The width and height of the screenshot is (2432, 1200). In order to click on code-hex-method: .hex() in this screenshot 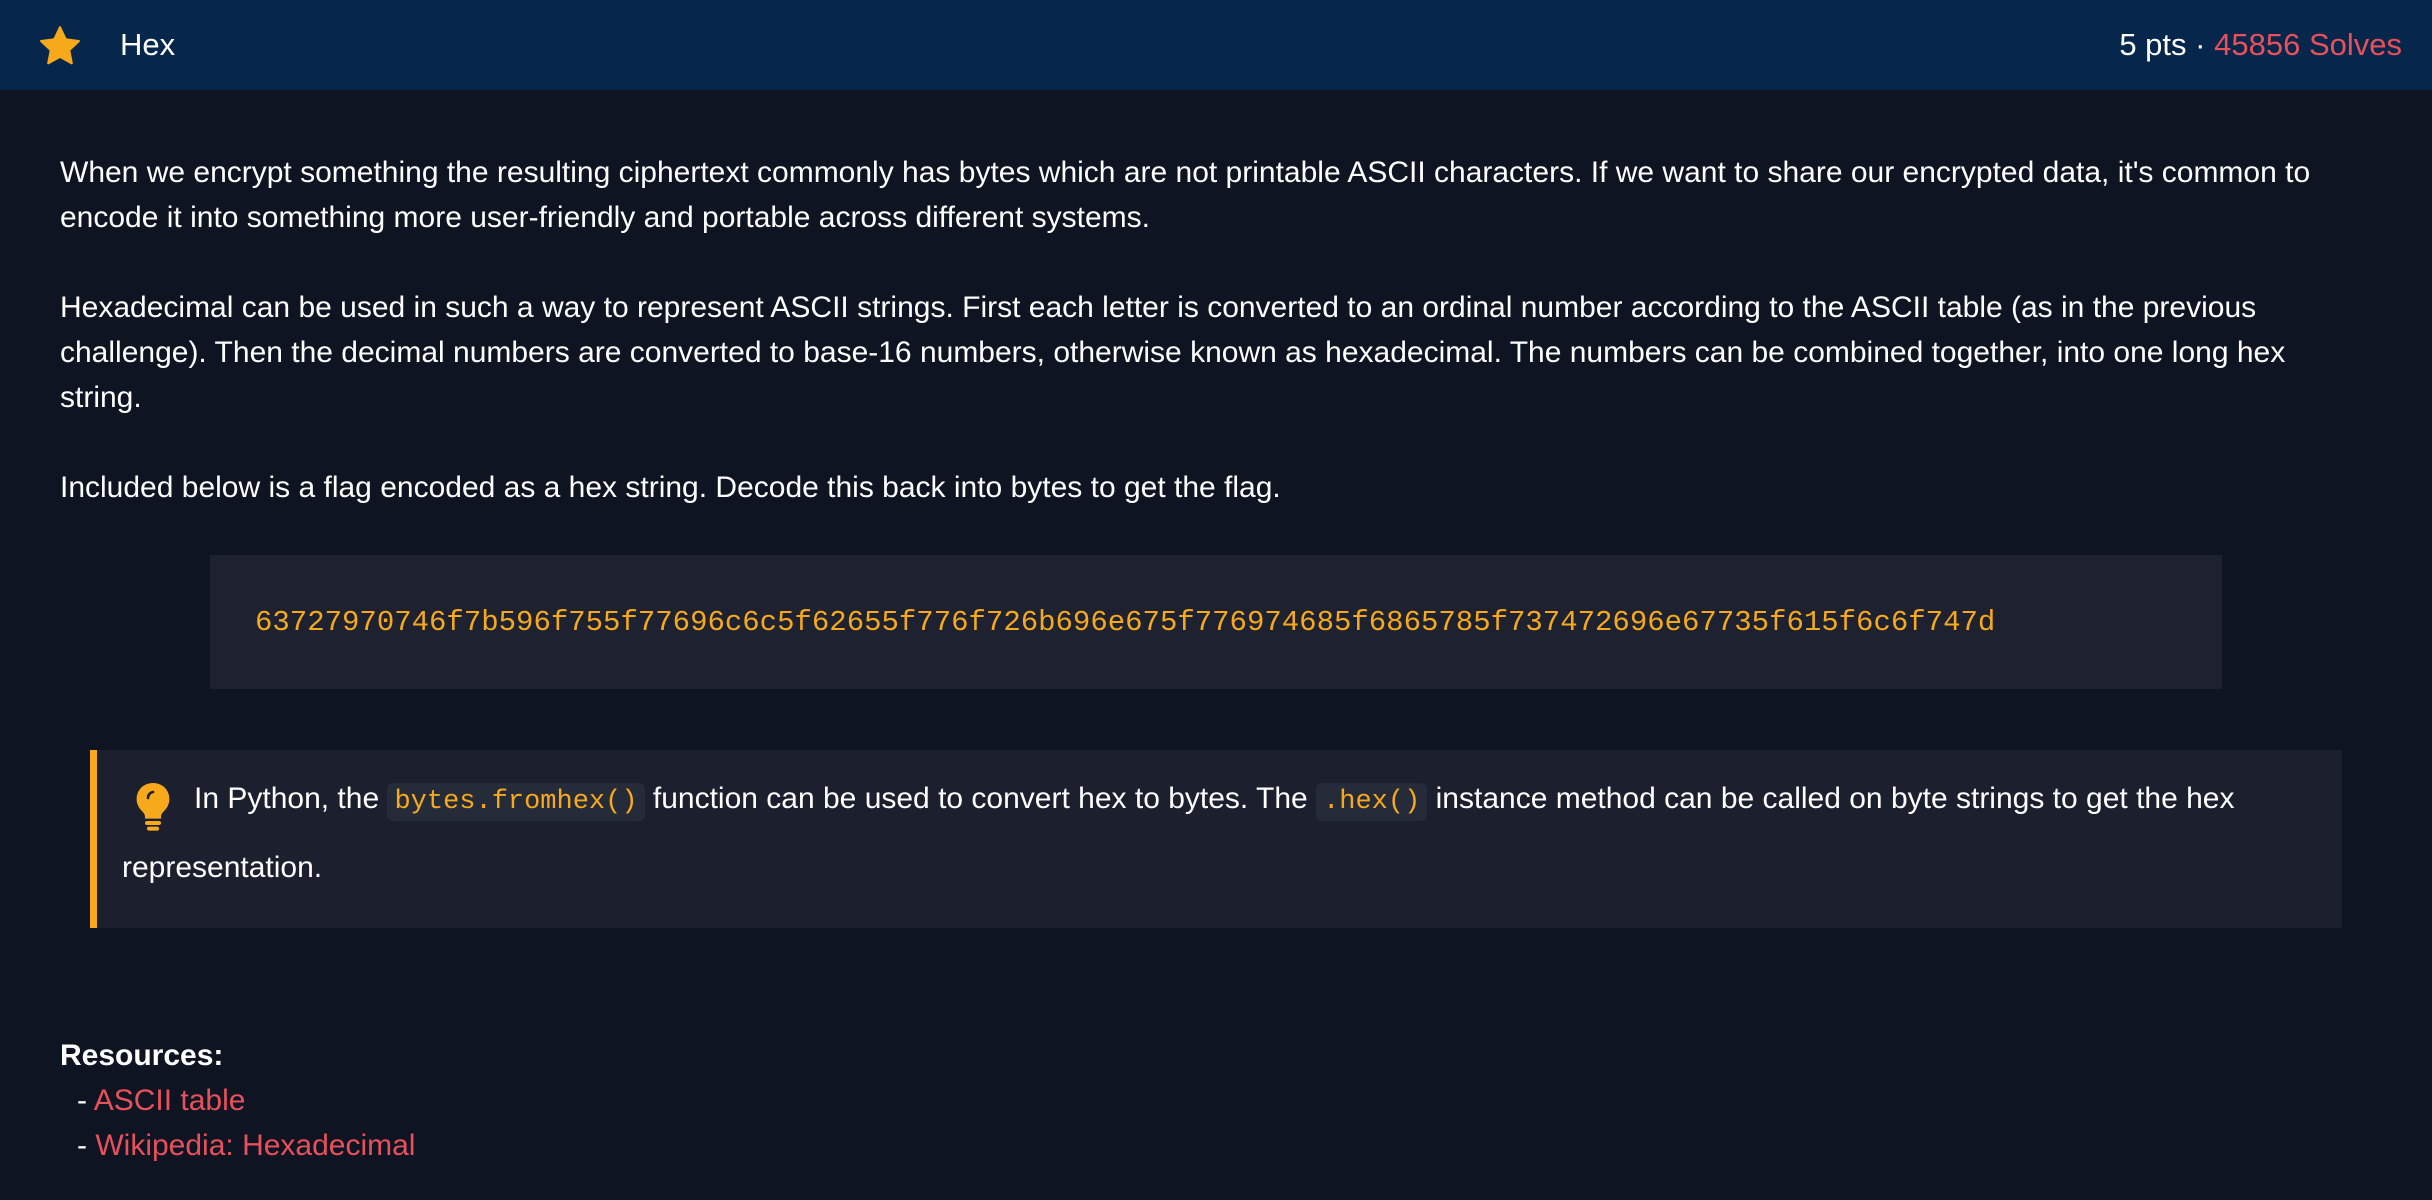, I will do `click(1372, 802)`.